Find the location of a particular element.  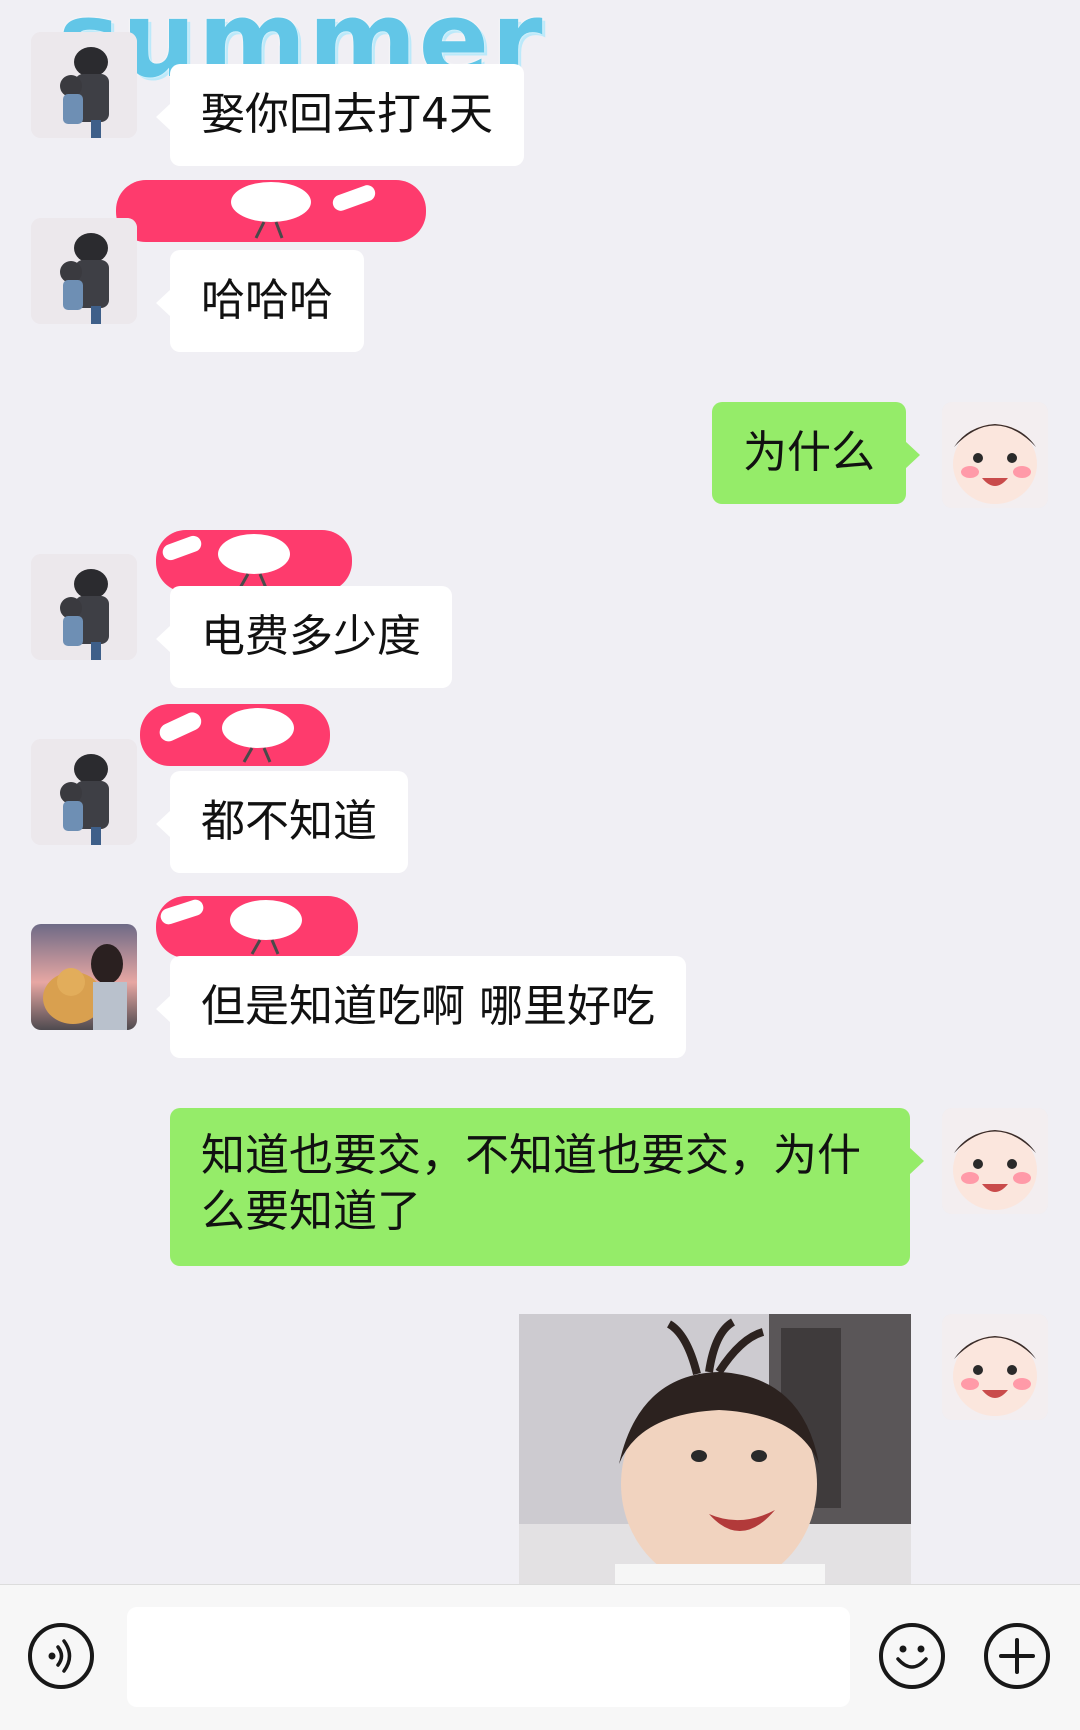

girl-dog-avatar-photo is located at coordinates (84, 977).